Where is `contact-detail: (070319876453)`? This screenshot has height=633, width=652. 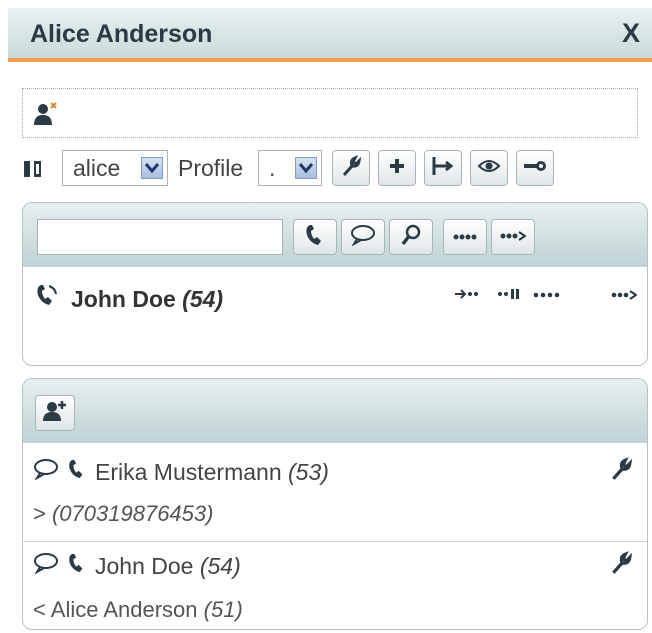 contact-detail: (070319876453) is located at coordinates (132, 513).